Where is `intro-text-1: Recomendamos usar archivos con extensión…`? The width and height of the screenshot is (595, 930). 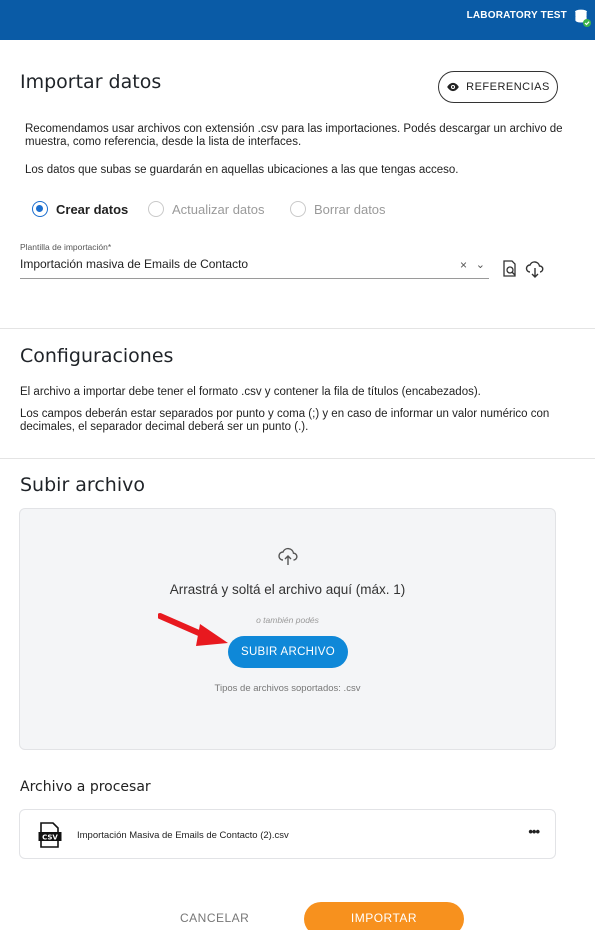 intro-text-1: Recomendamos usar archivos con extensión… is located at coordinates (294, 129).